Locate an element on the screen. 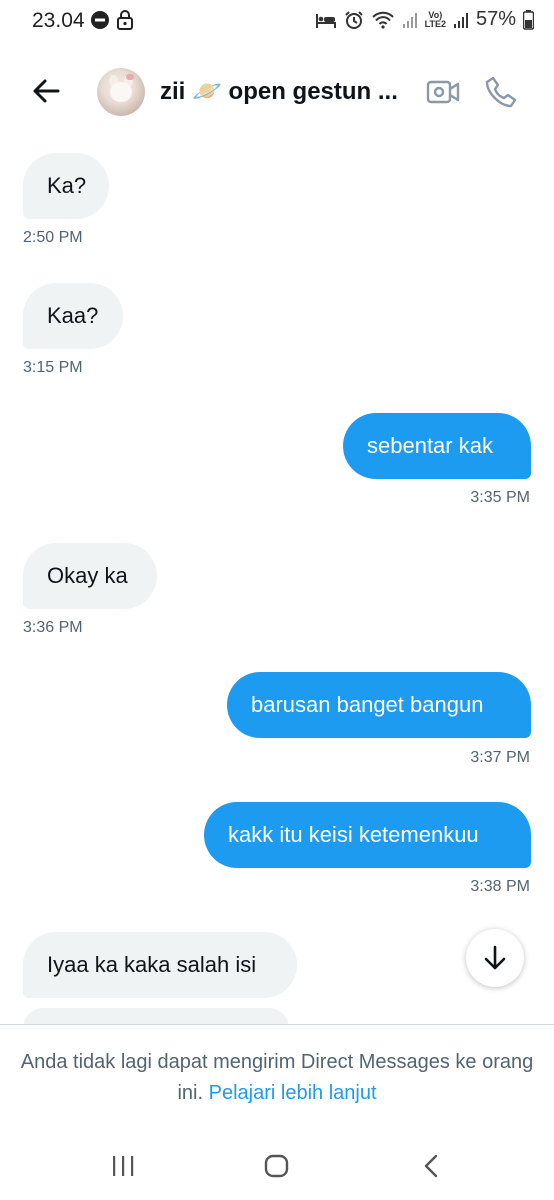 This screenshot has height=1200, width=554. message-bubble-outgoing: barusan banget bangun is located at coordinates (379, 705).